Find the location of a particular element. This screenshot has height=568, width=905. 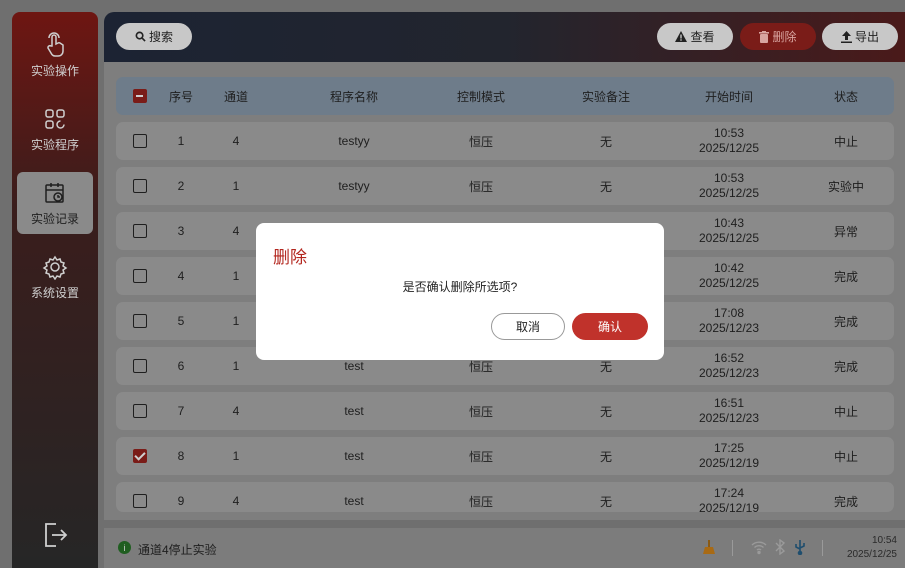

header-channel: 通道 is located at coordinates (235, 96).